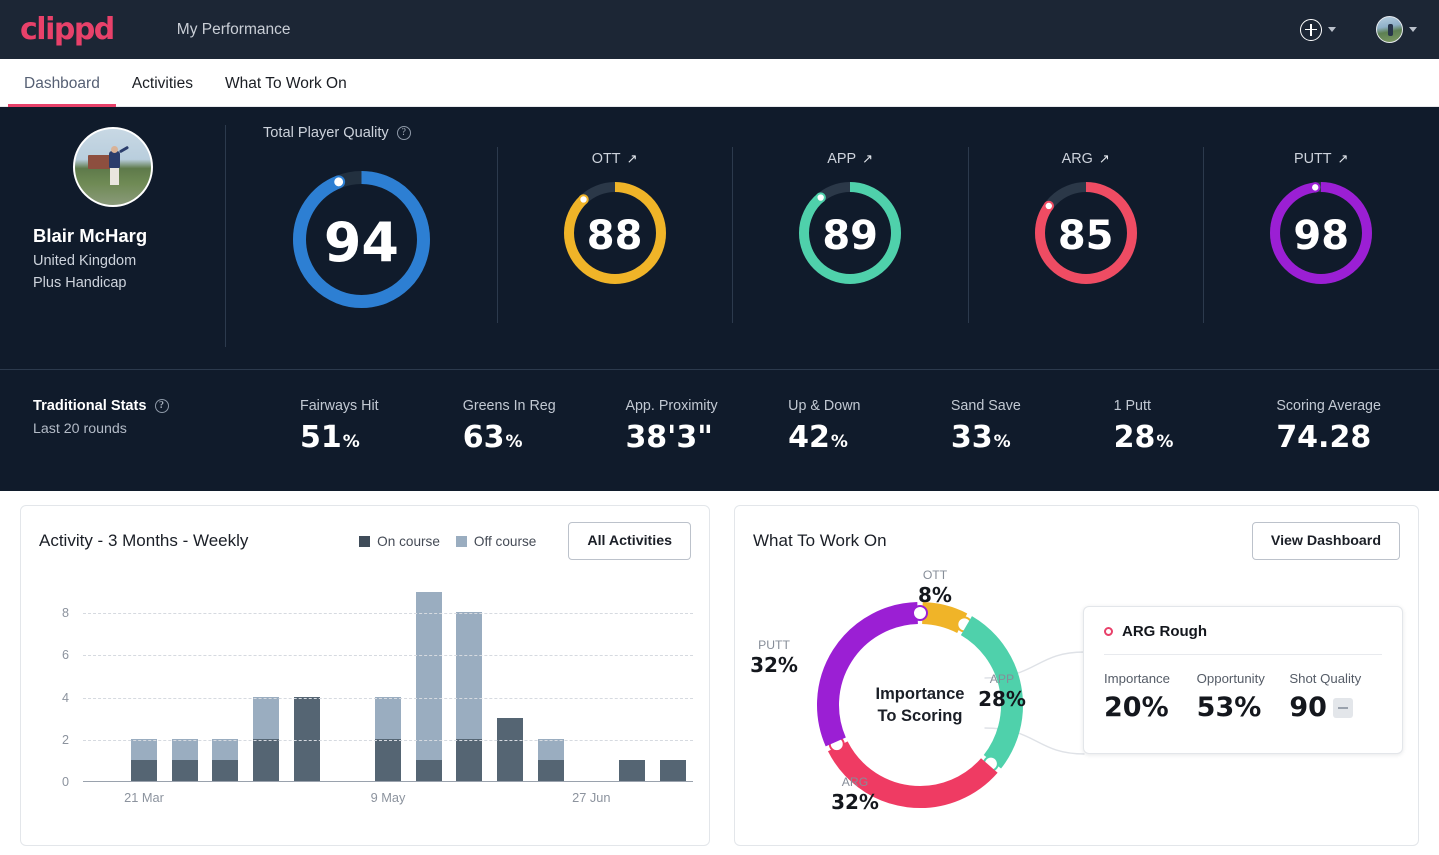 This screenshot has width=1439, height=855. What do you see at coordinates (671, 406) in the screenshot?
I see `stat-name: App. Proximity` at bounding box center [671, 406].